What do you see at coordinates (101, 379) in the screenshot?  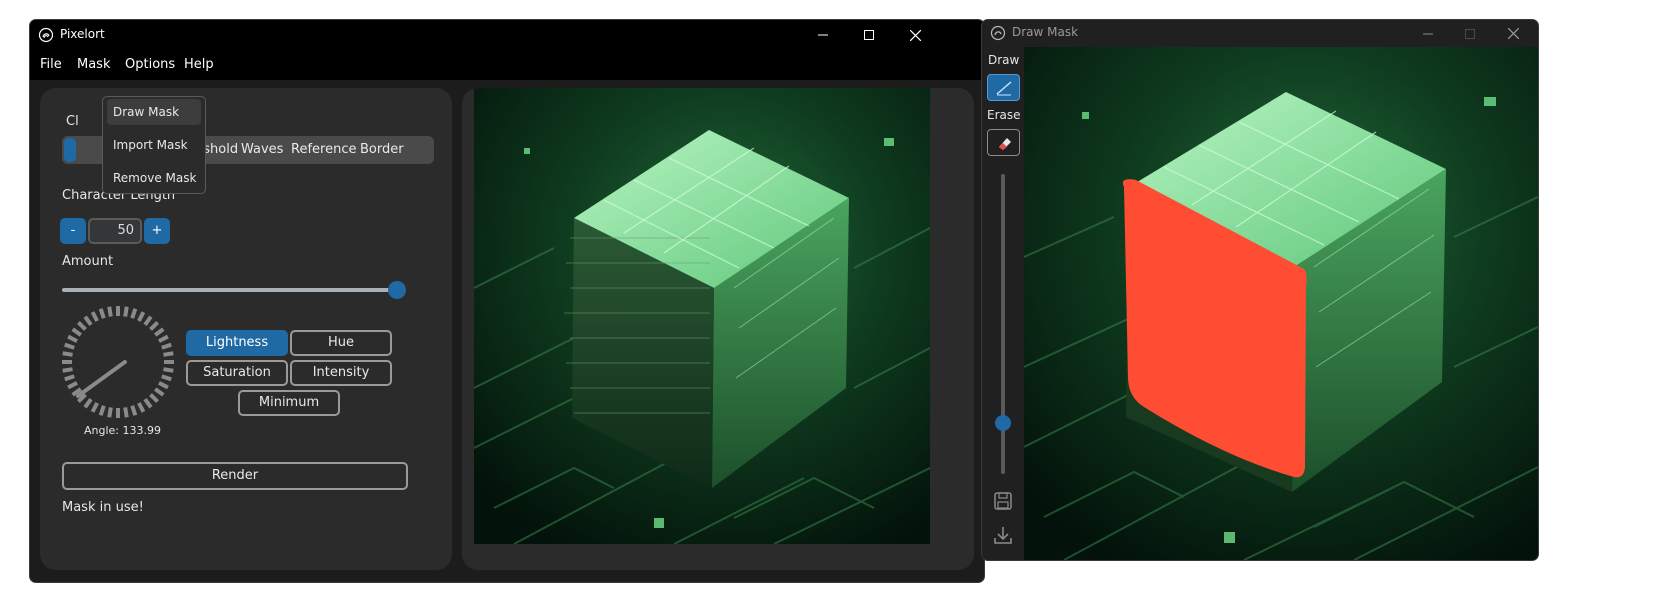 I see `dial-needle` at bounding box center [101, 379].